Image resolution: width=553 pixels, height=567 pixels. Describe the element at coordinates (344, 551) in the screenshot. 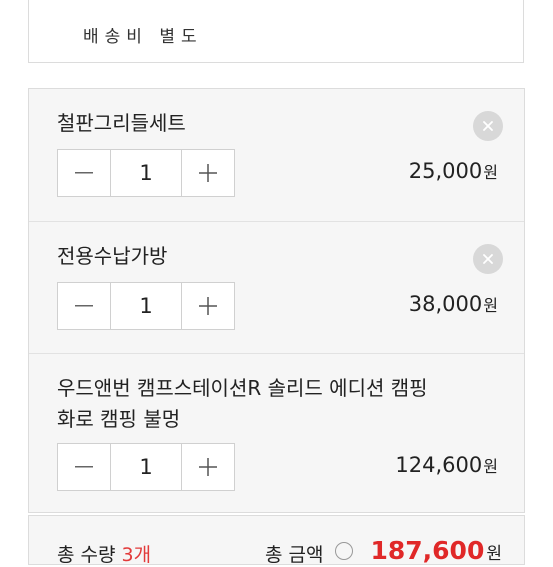

I see `info-icon` at that location.